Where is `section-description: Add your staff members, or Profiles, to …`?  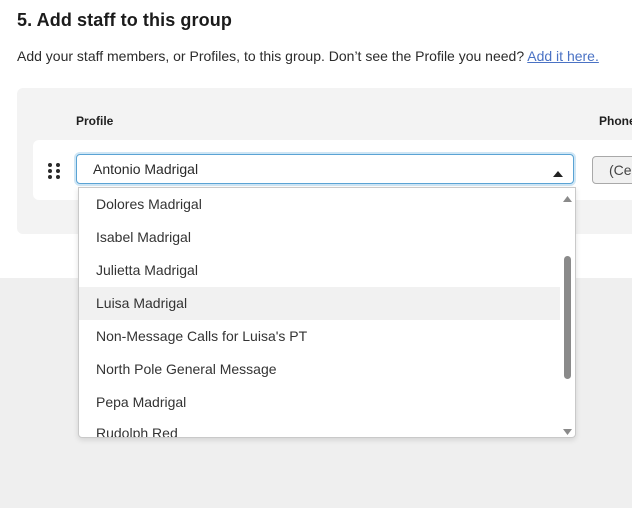
section-description: Add your staff members, or Profiles, to … is located at coordinates (308, 56).